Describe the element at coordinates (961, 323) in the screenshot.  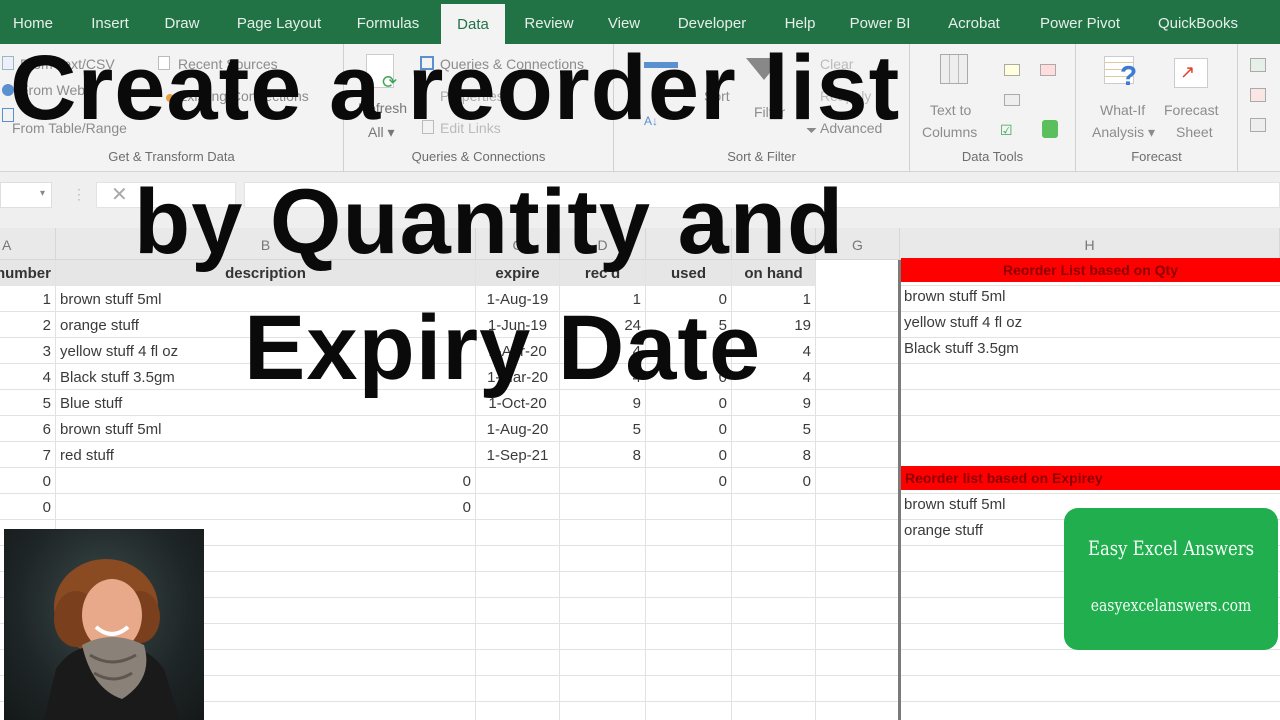
I see `reorder-qty-item: yellow stuff 4 fl oz` at that location.